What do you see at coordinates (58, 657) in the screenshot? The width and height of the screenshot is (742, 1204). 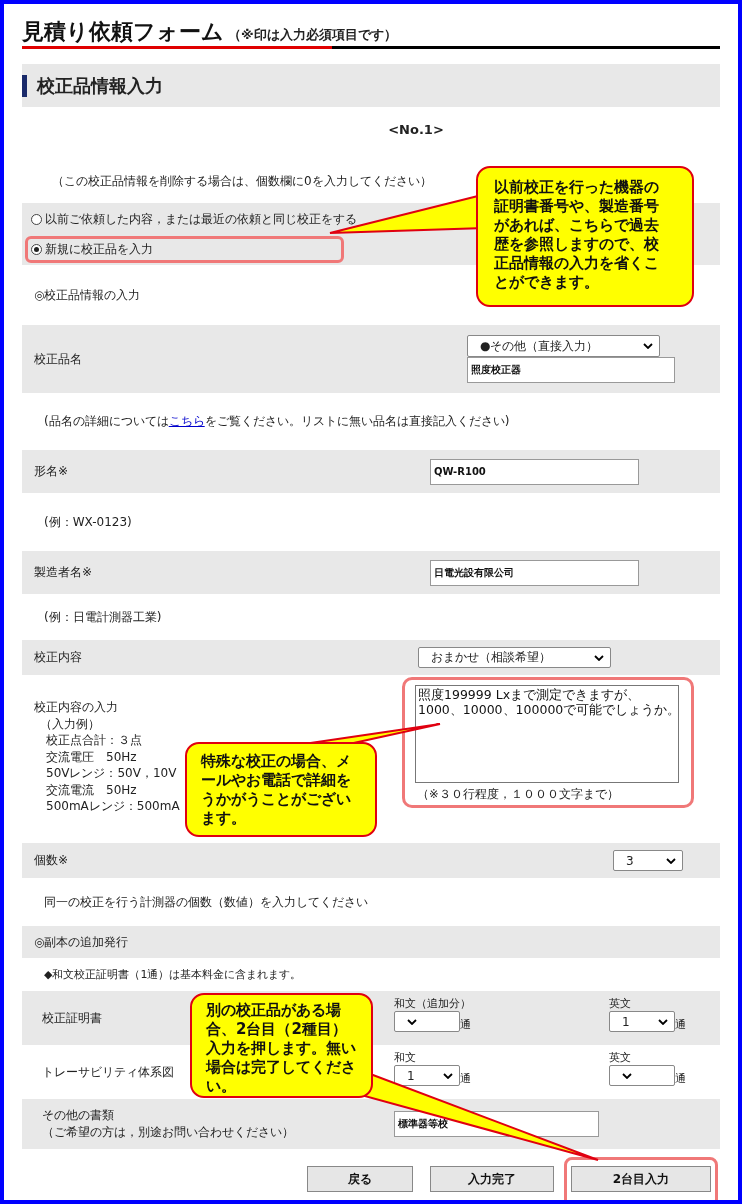 I see `field-label: 校正内容` at bounding box center [58, 657].